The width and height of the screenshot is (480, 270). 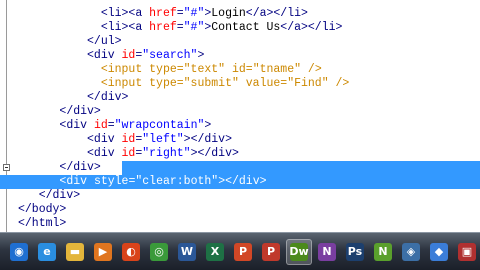 I want to click on code-line: <div id="wrapcontain">, so click(x=240, y=126).